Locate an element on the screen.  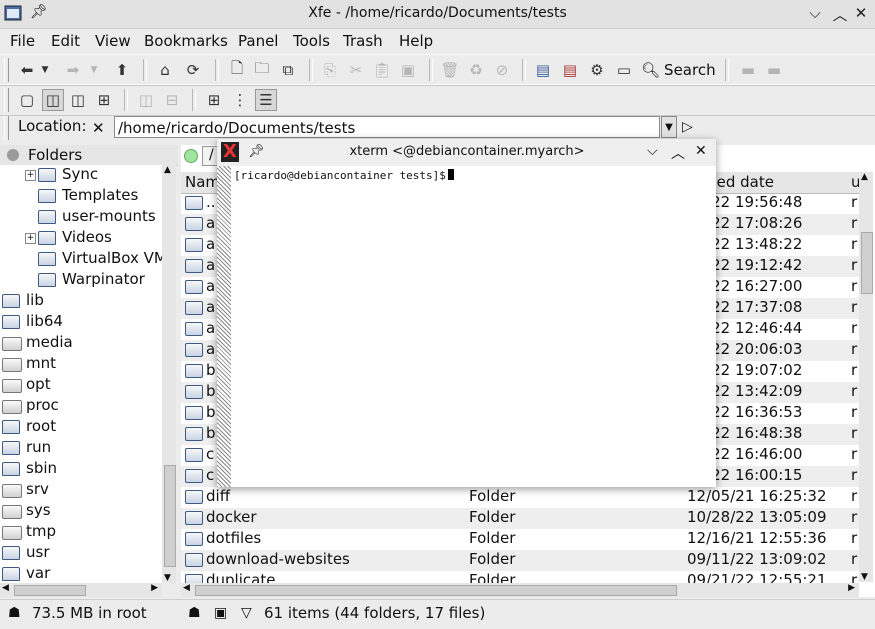
column-name: Nam is located at coordinates (202, 182).